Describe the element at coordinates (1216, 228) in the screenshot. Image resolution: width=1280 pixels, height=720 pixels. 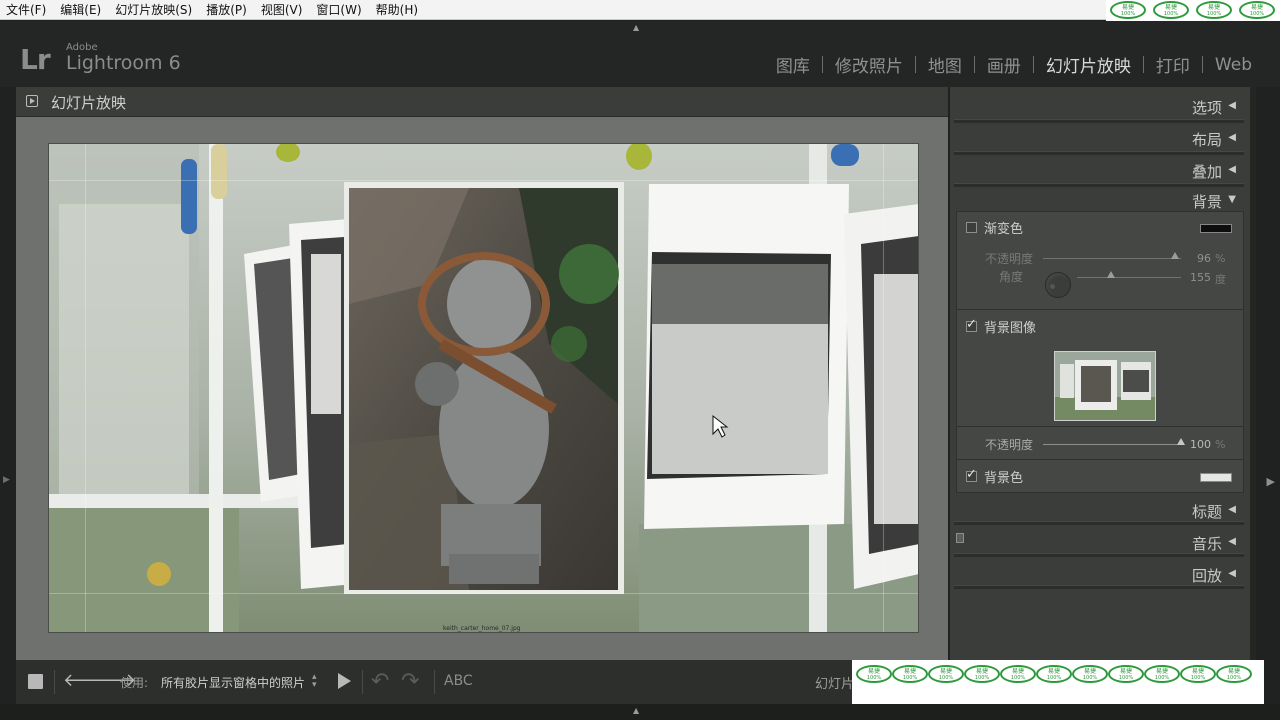
I see `color-wash-swatch` at that location.